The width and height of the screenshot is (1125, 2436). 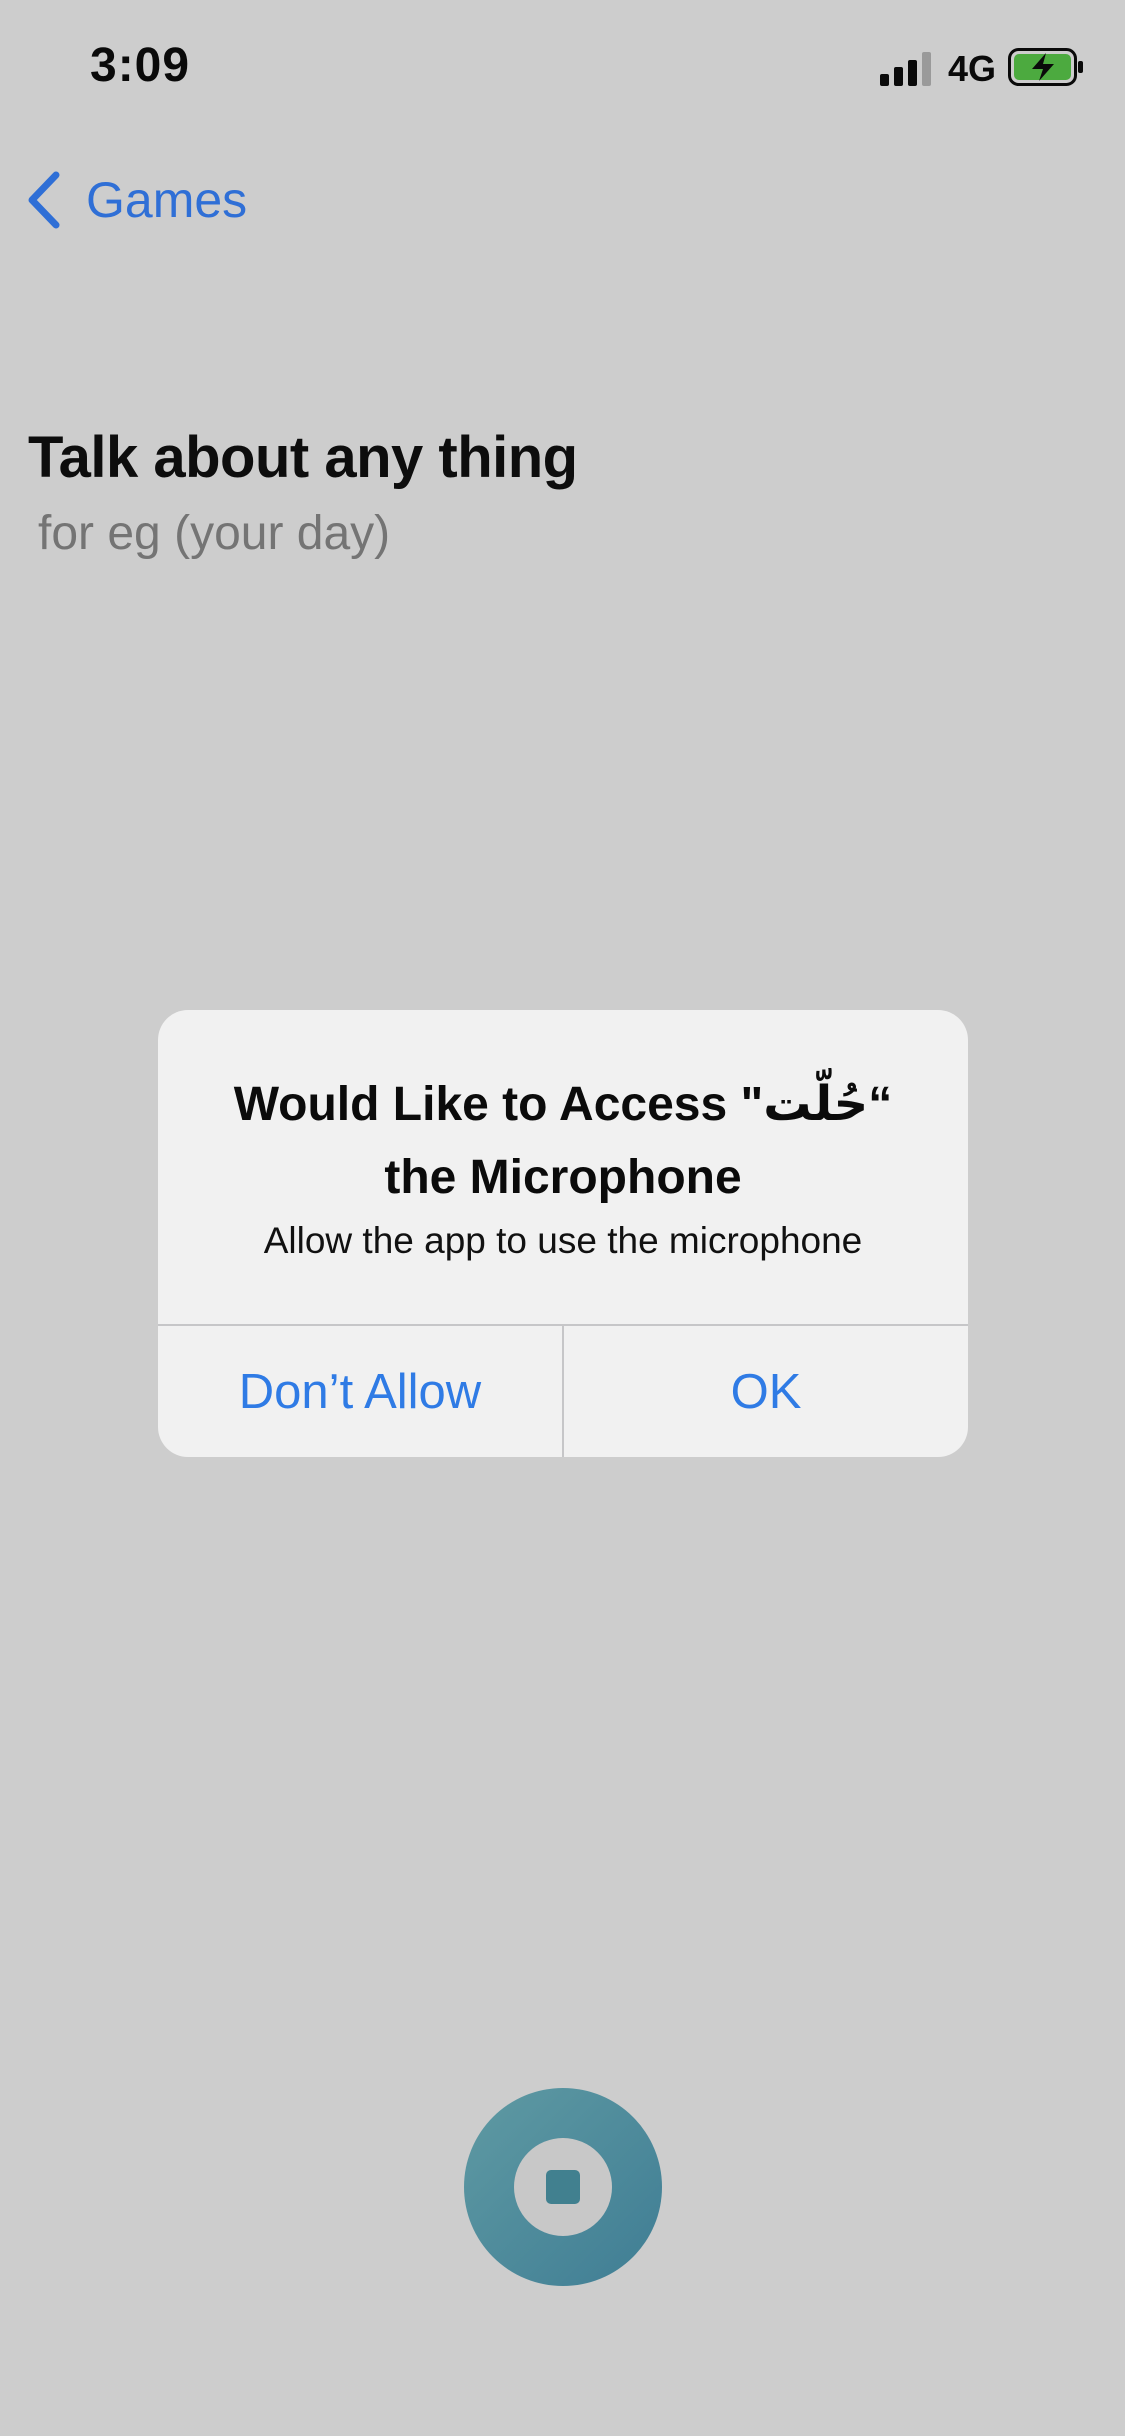 What do you see at coordinates (766, 1391) in the screenshot?
I see `ok-button: OK` at bounding box center [766, 1391].